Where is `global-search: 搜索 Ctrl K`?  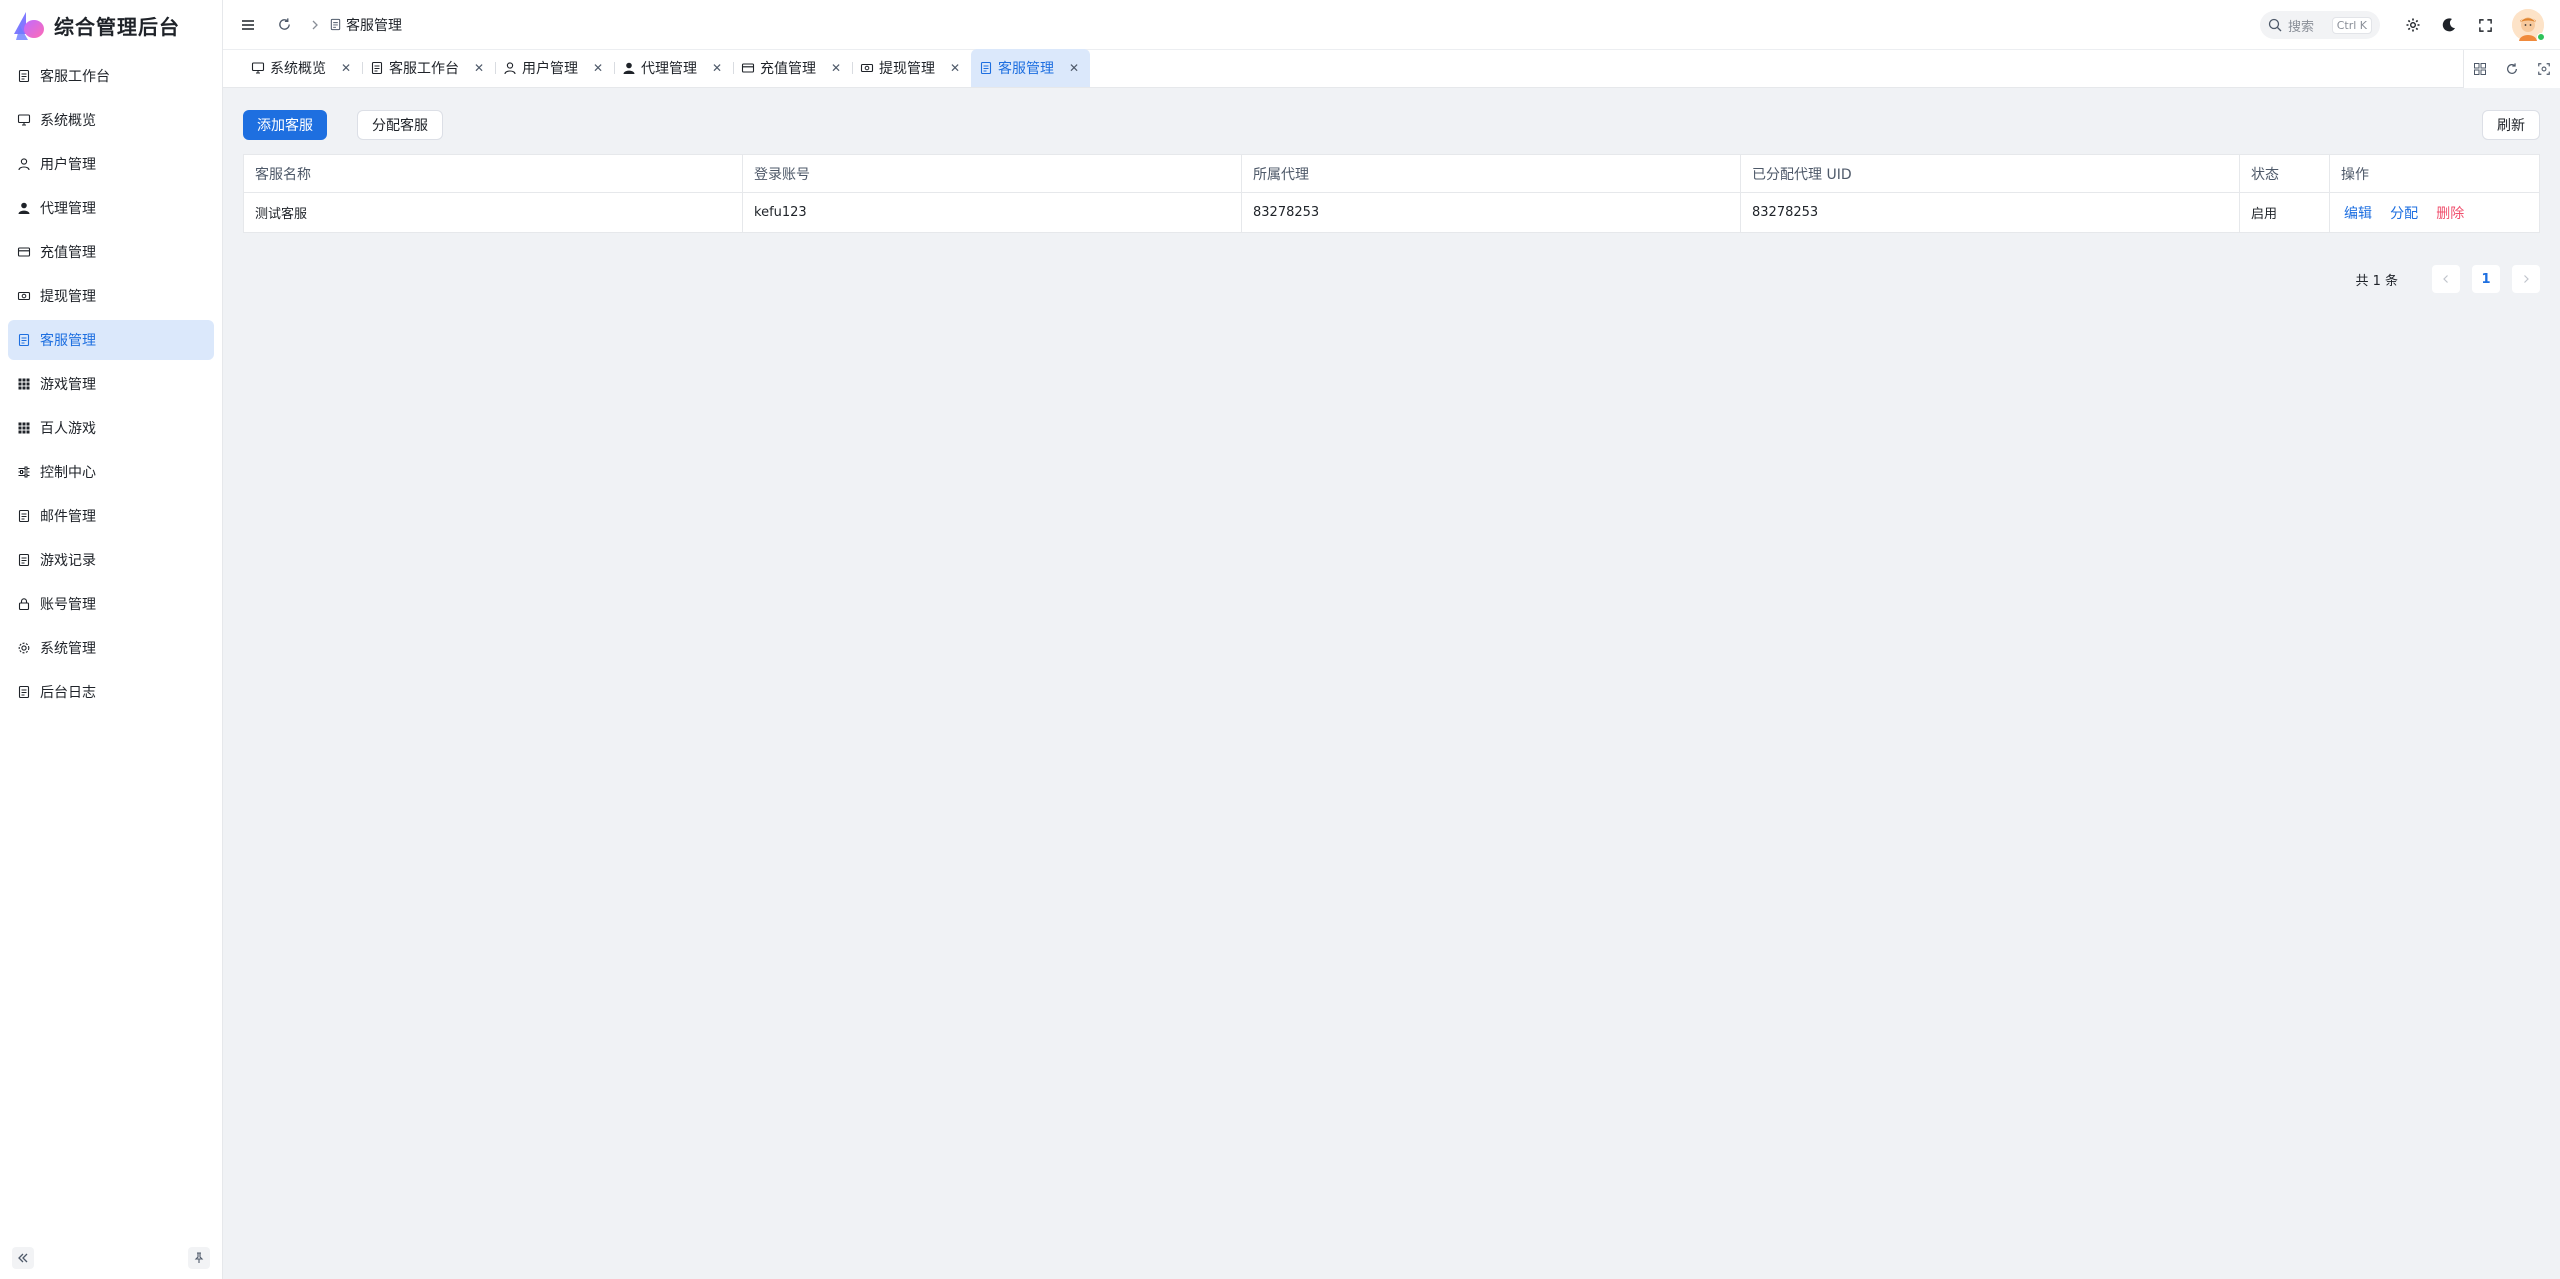 global-search: 搜索 Ctrl K is located at coordinates (2320, 25).